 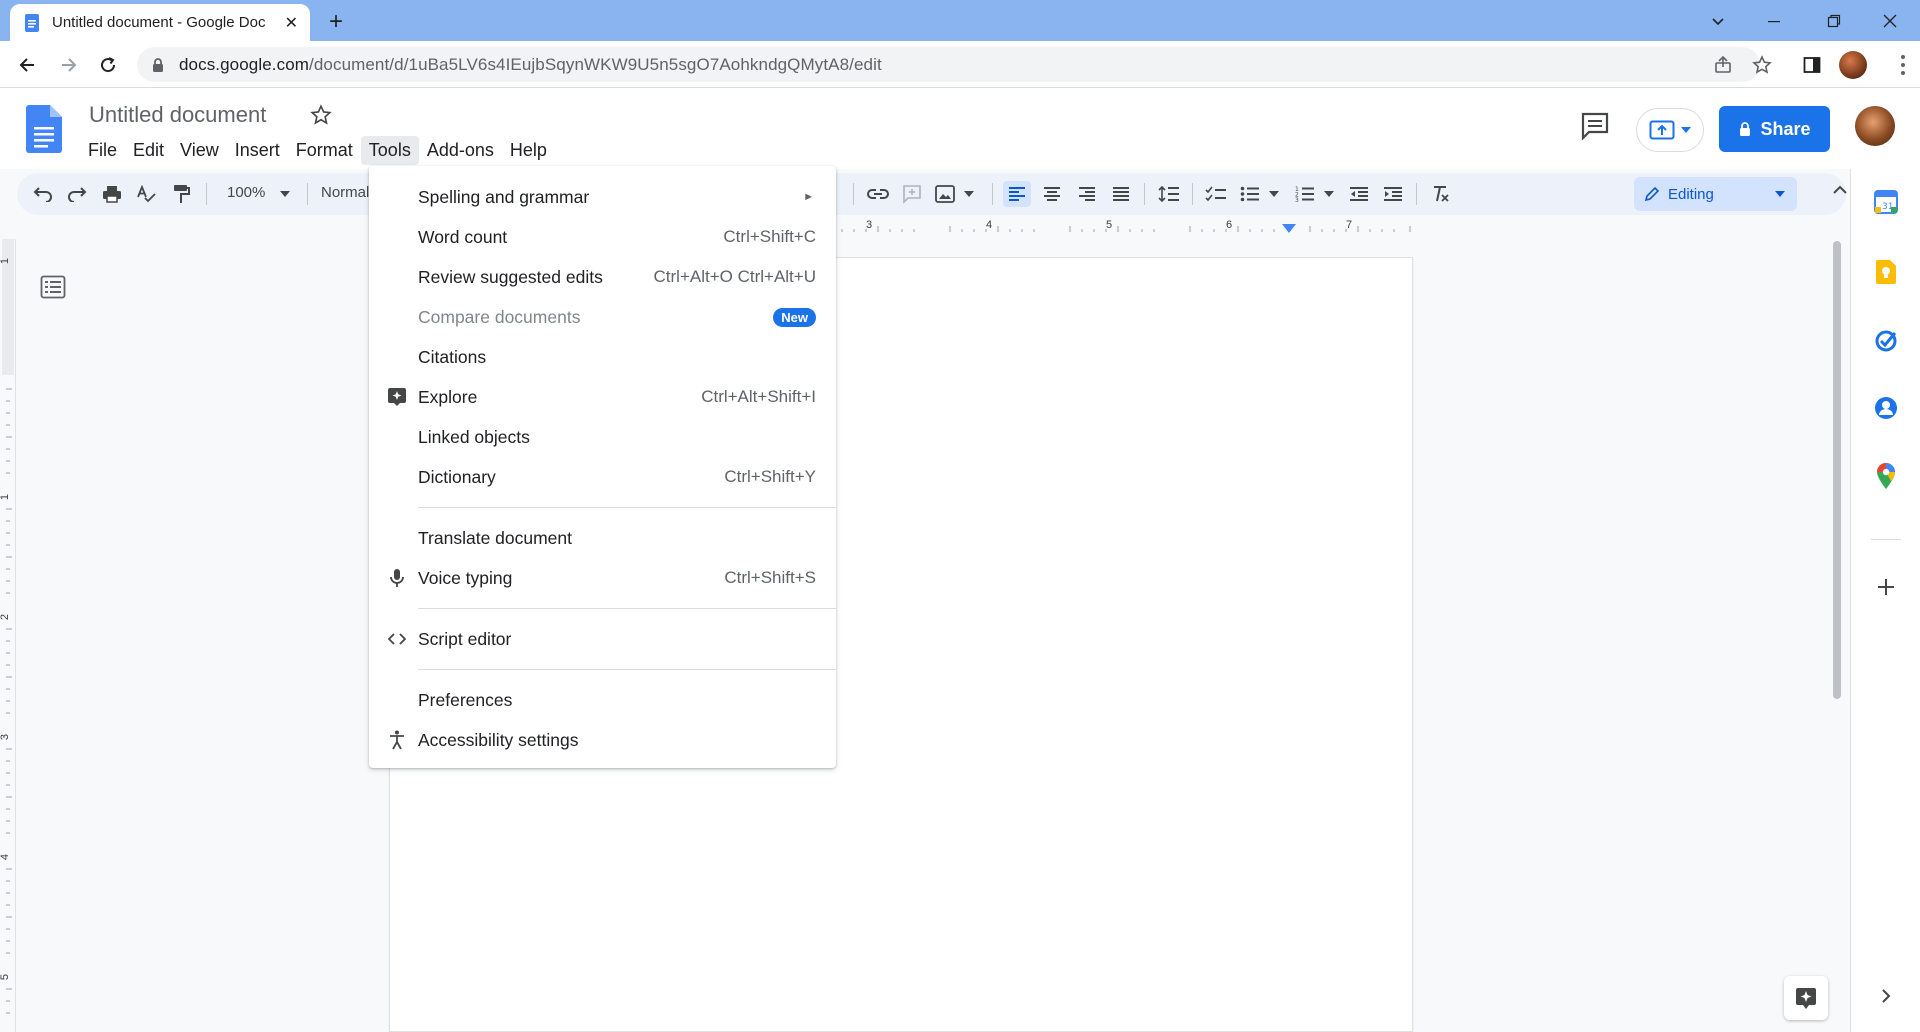 I want to click on right-indent-marker-icon, so click(x=1289, y=229).